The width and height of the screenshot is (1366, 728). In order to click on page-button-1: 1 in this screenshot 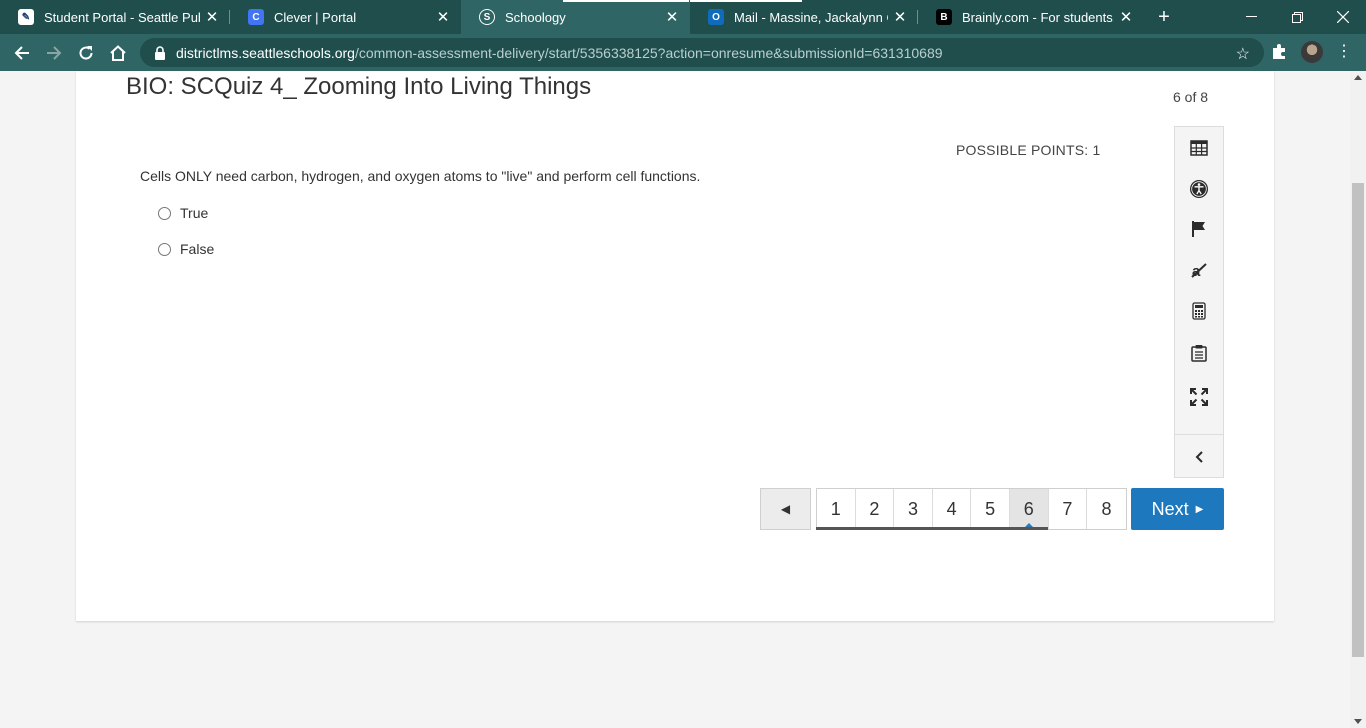, I will do `click(836, 509)`.